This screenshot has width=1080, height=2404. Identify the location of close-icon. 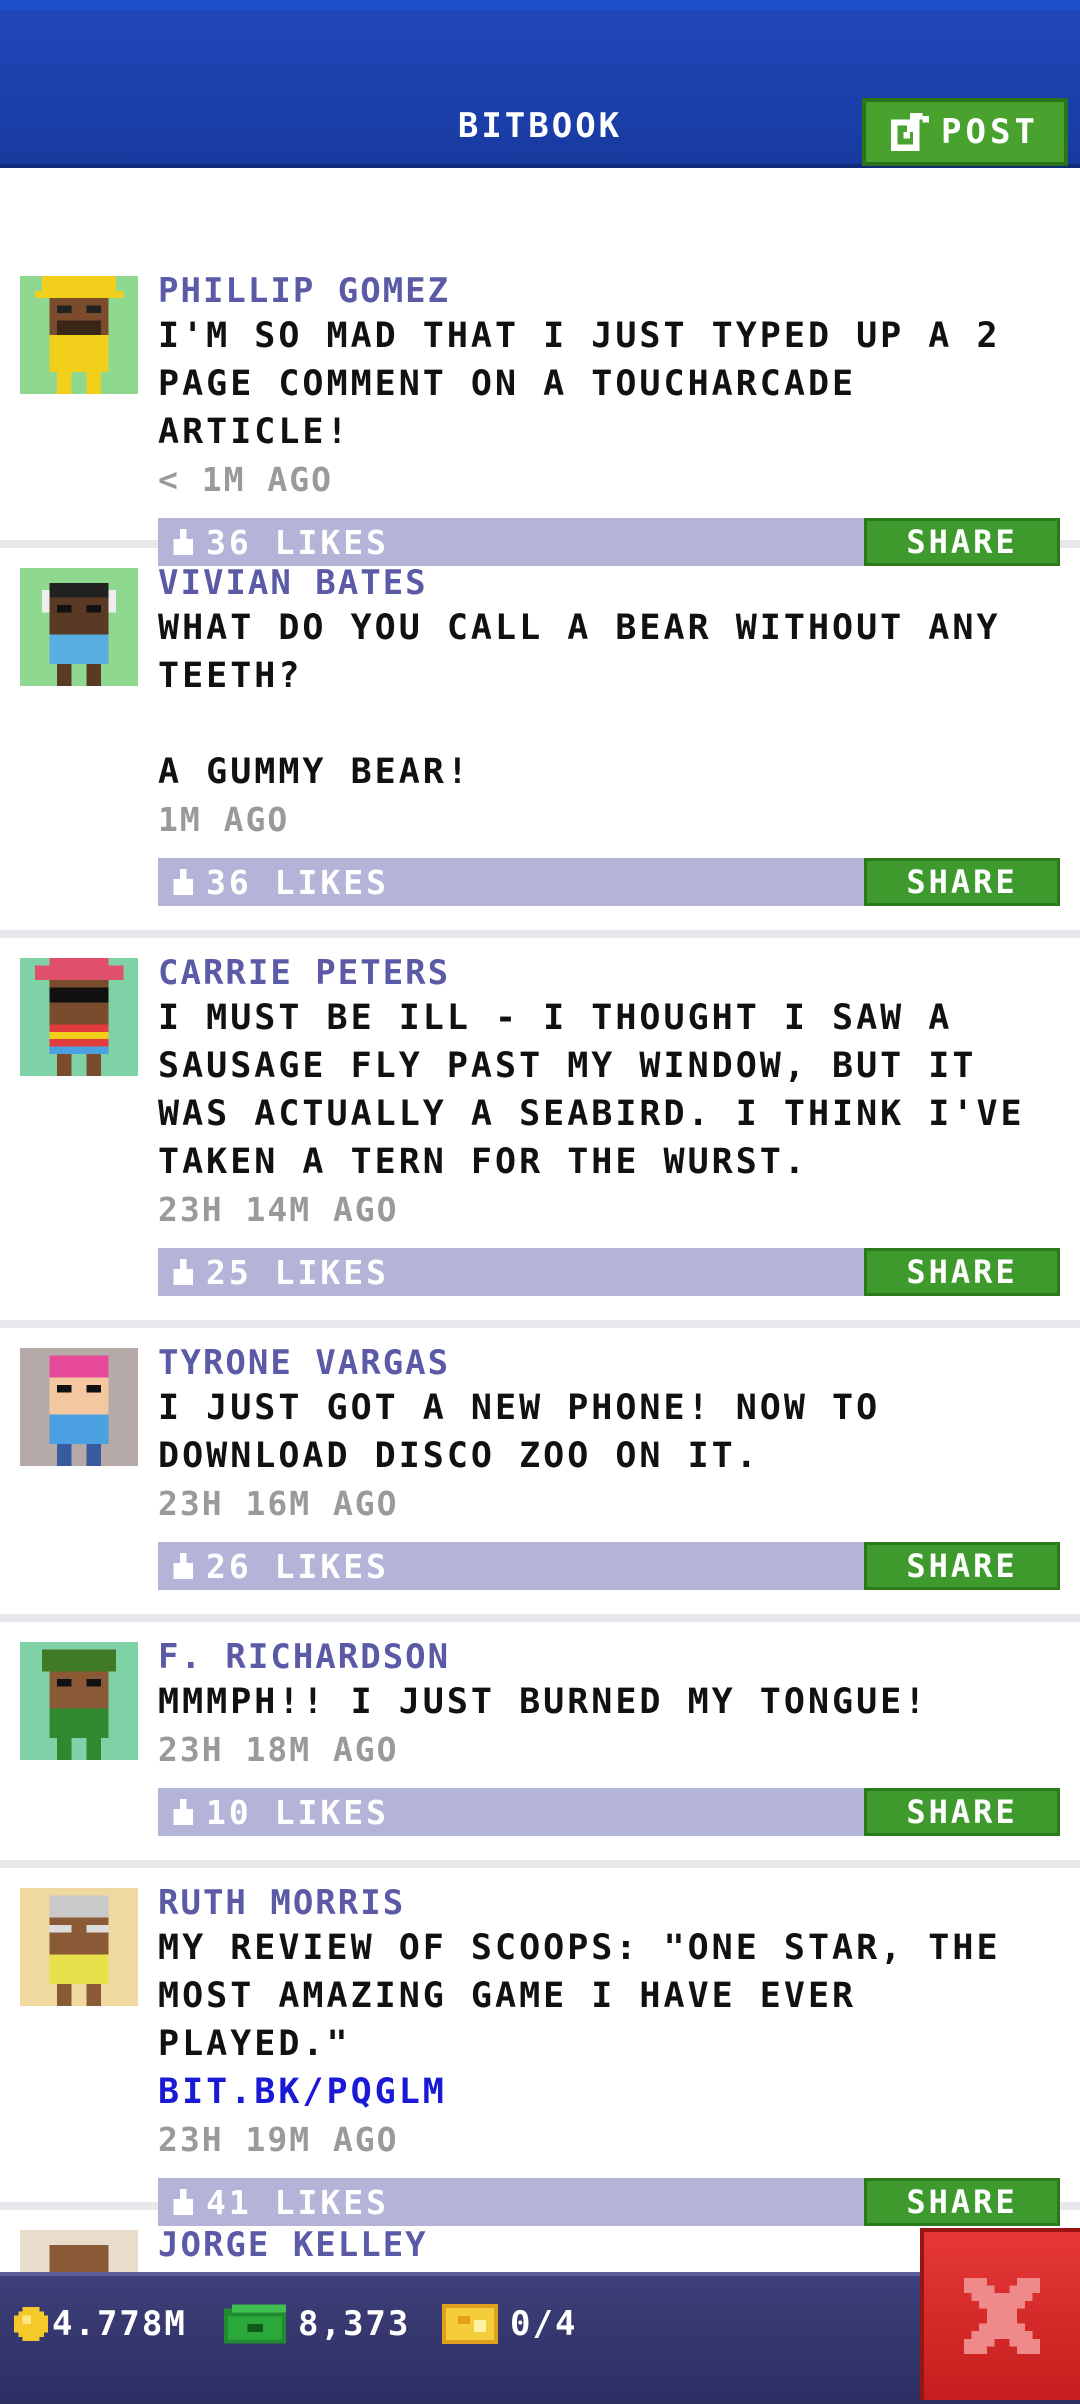
(1002, 2316).